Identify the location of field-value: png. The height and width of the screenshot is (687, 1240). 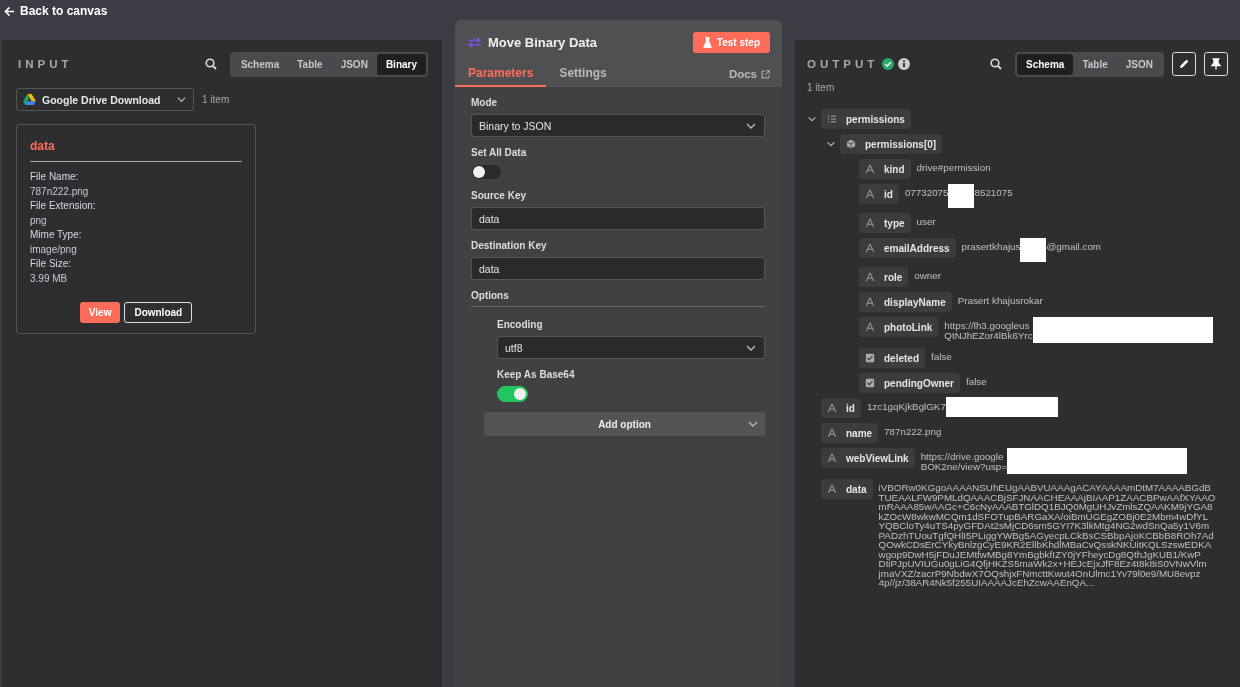
(39, 220).